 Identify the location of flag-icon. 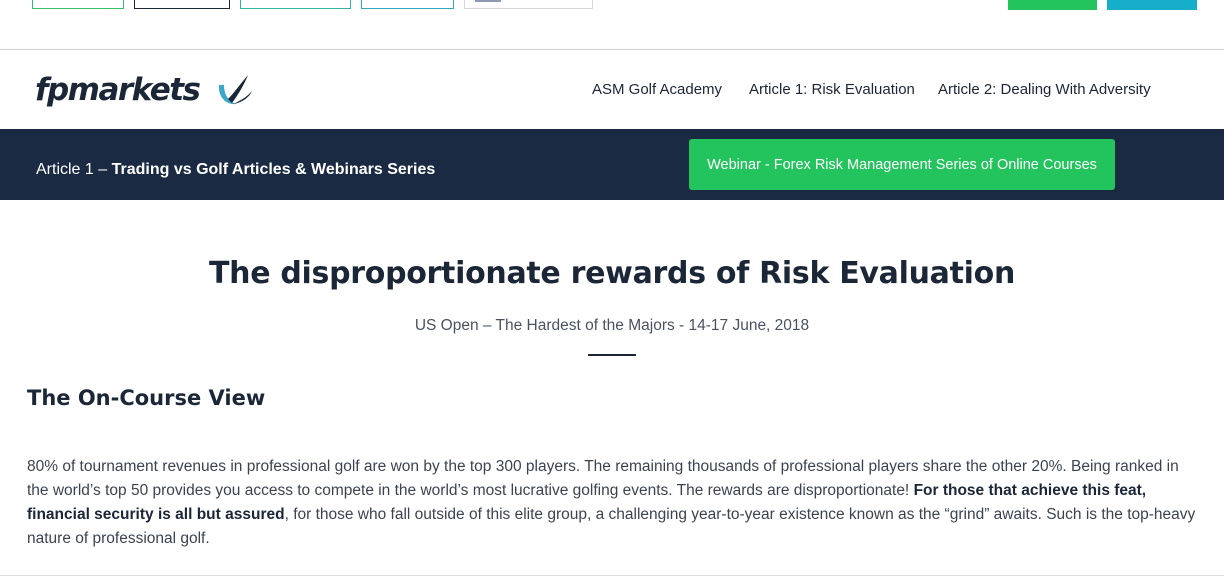
(488, 1).